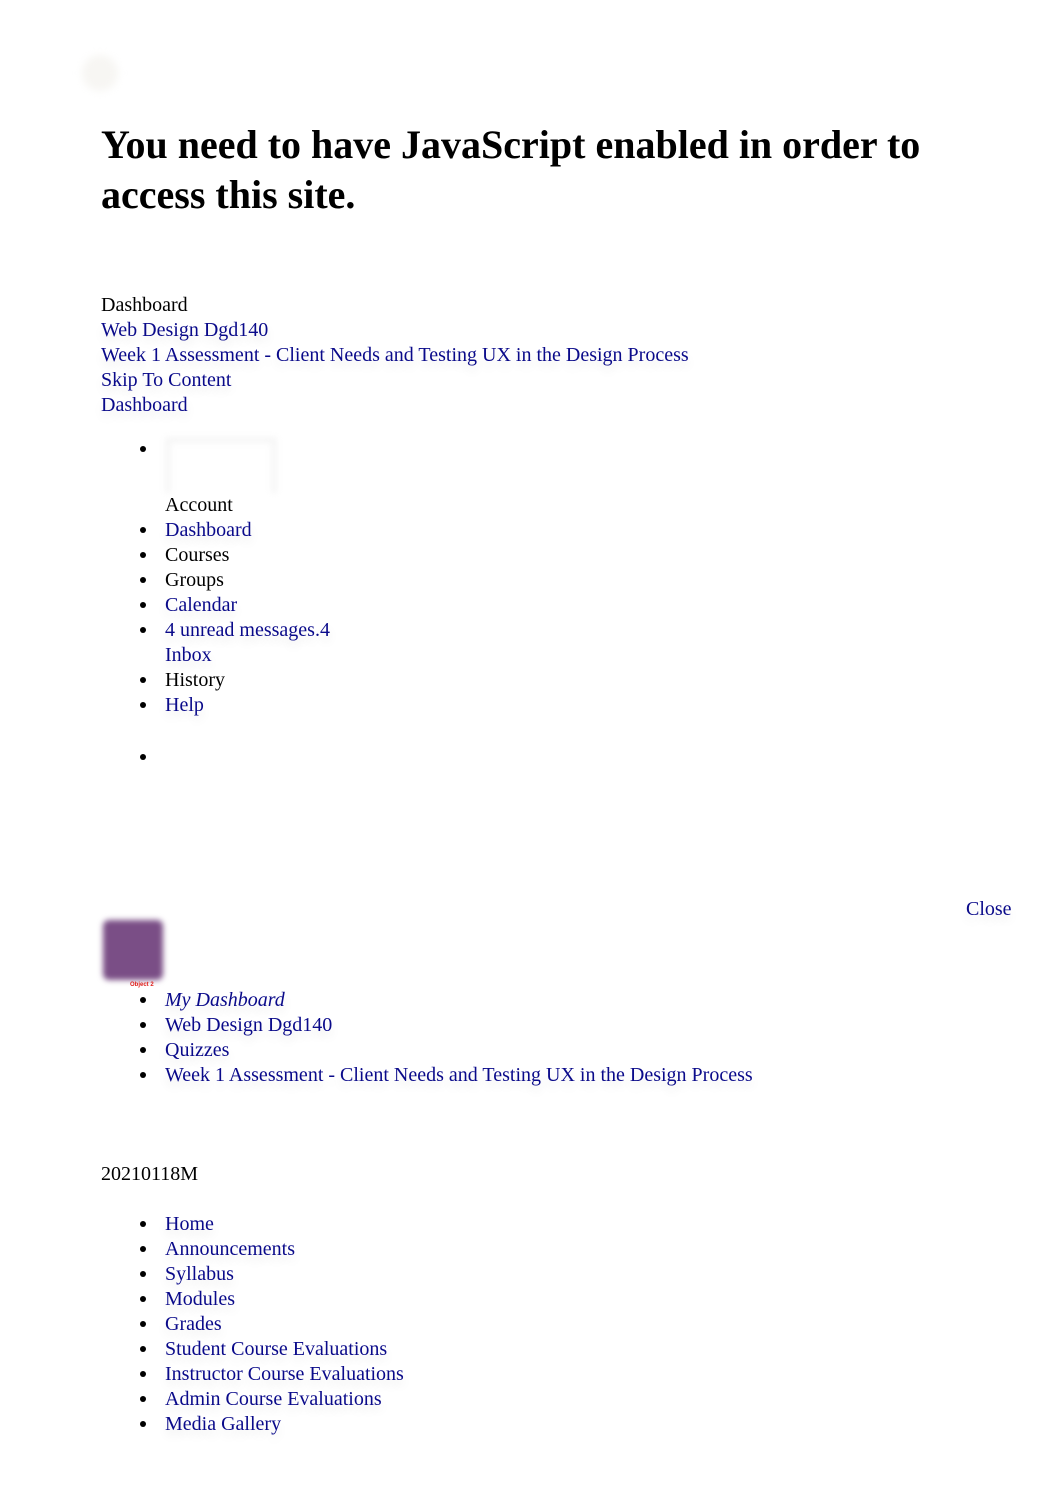 This screenshot has height=1506, width=1062. What do you see at coordinates (195, 680) in the screenshot?
I see `global-nav-label: History` at bounding box center [195, 680].